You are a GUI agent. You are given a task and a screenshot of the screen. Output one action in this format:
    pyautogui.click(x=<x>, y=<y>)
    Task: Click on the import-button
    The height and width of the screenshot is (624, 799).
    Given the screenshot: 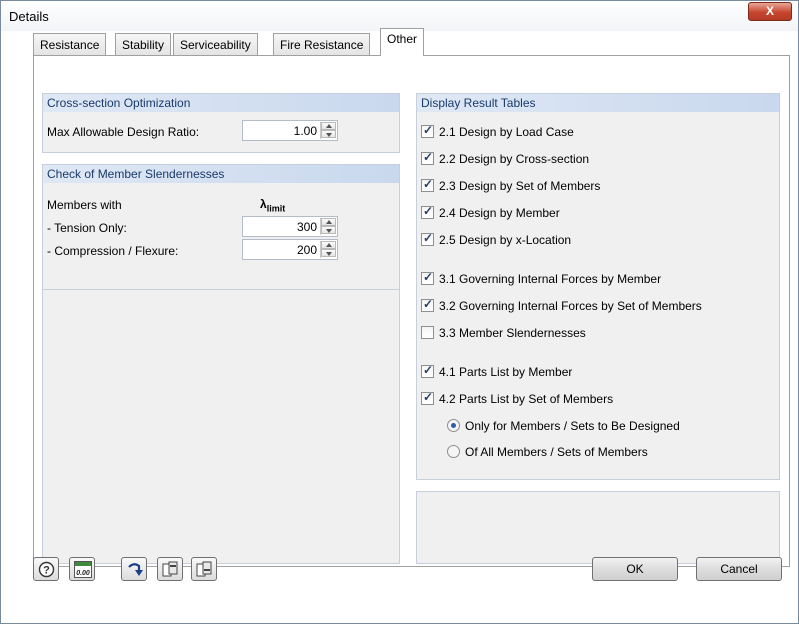 What is the action you would take?
    pyautogui.click(x=204, y=569)
    